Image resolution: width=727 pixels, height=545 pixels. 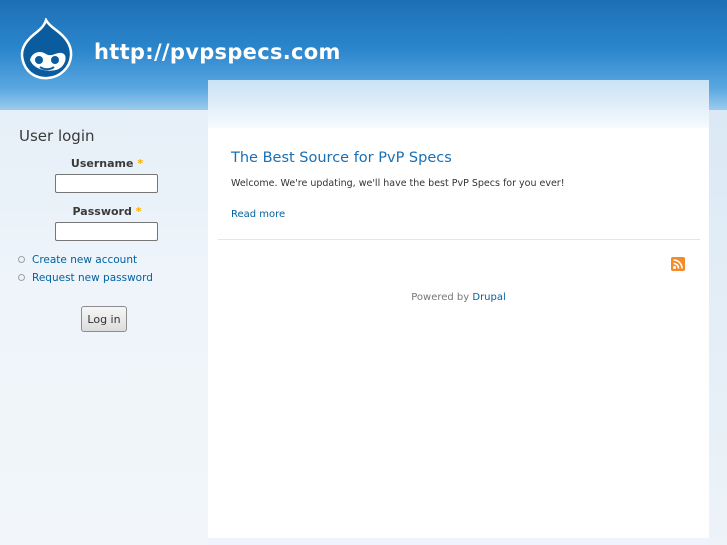 I want to click on site-title: http://pvpspecs.com, so click(x=217, y=52).